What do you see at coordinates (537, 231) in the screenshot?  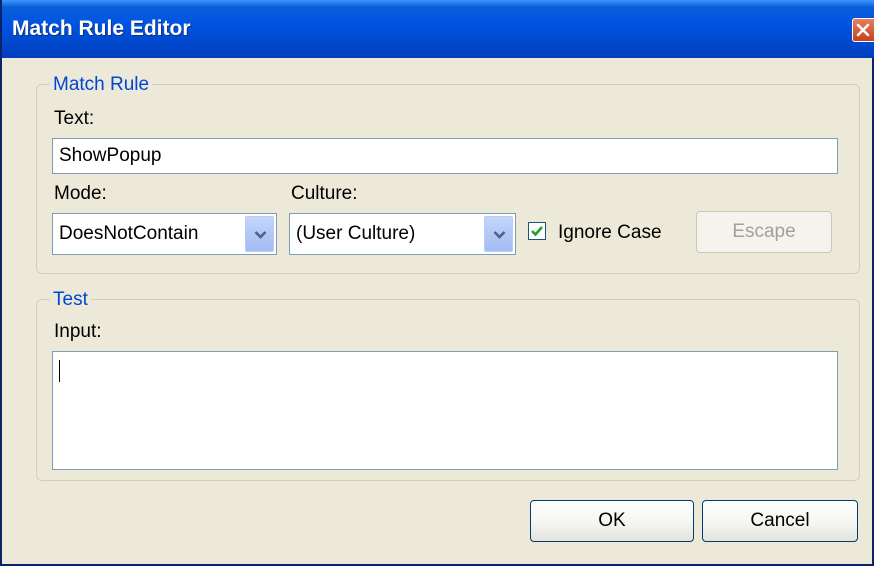 I see `ignore-case-checkbox` at bounding box center [537, 231].